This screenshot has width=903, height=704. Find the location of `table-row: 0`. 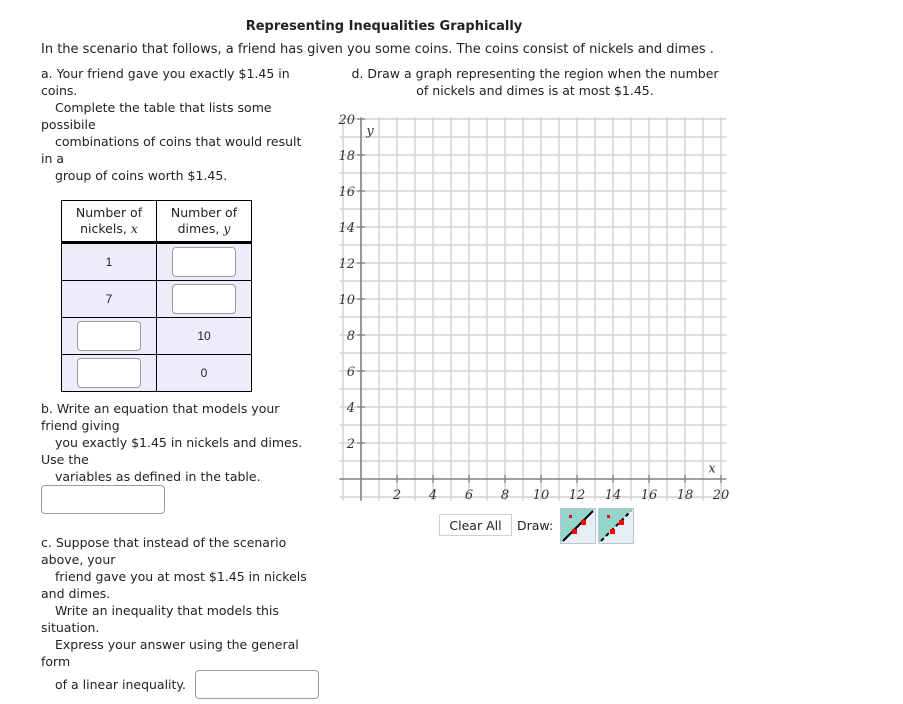

table-row: 0 is located at coordinates (156, 373).